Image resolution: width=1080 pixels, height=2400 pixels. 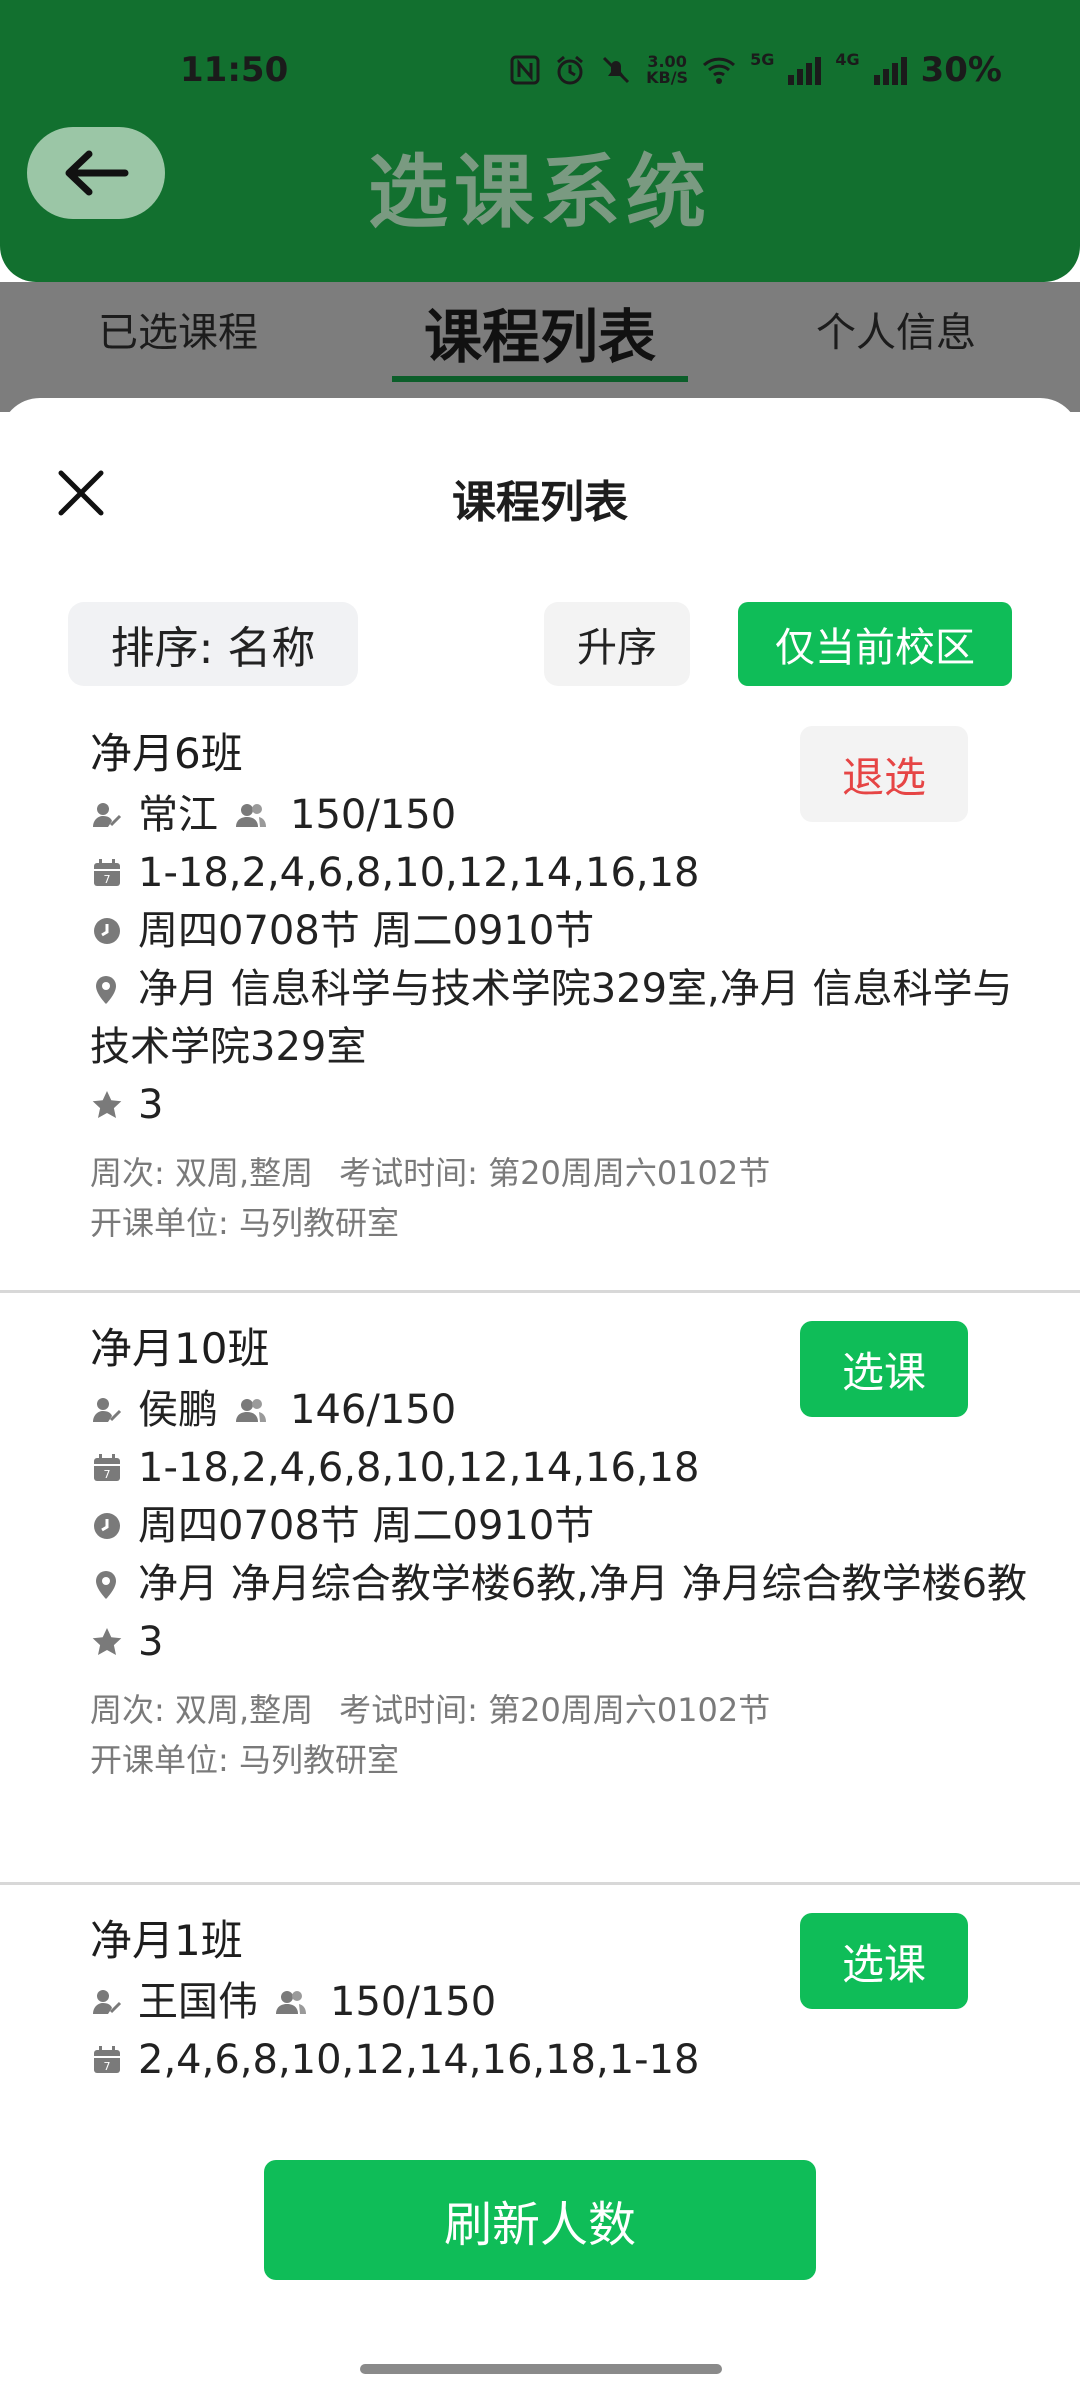 I want to click on cellular-5g-label: 5G, so click(x=762, y=59).